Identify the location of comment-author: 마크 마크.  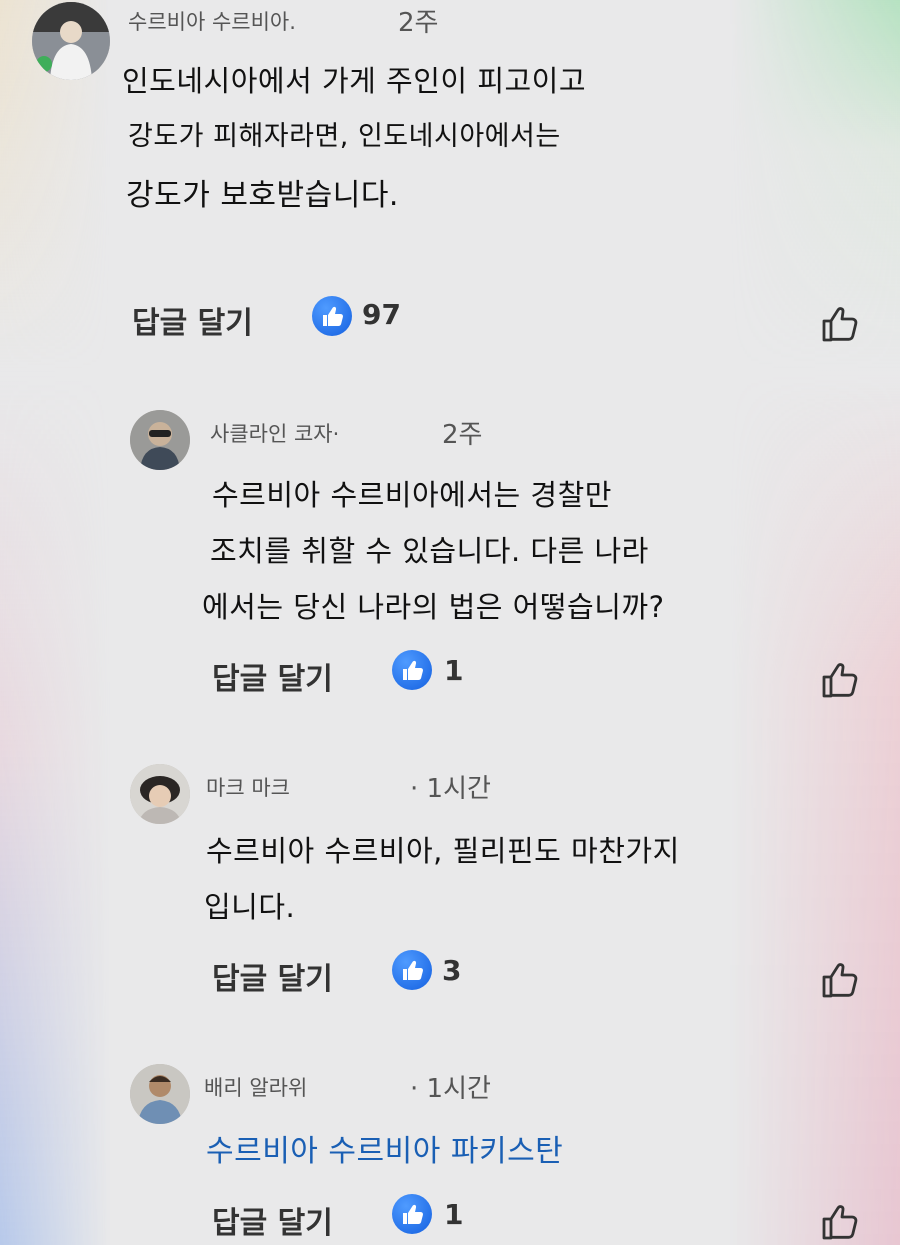
(248, 787).